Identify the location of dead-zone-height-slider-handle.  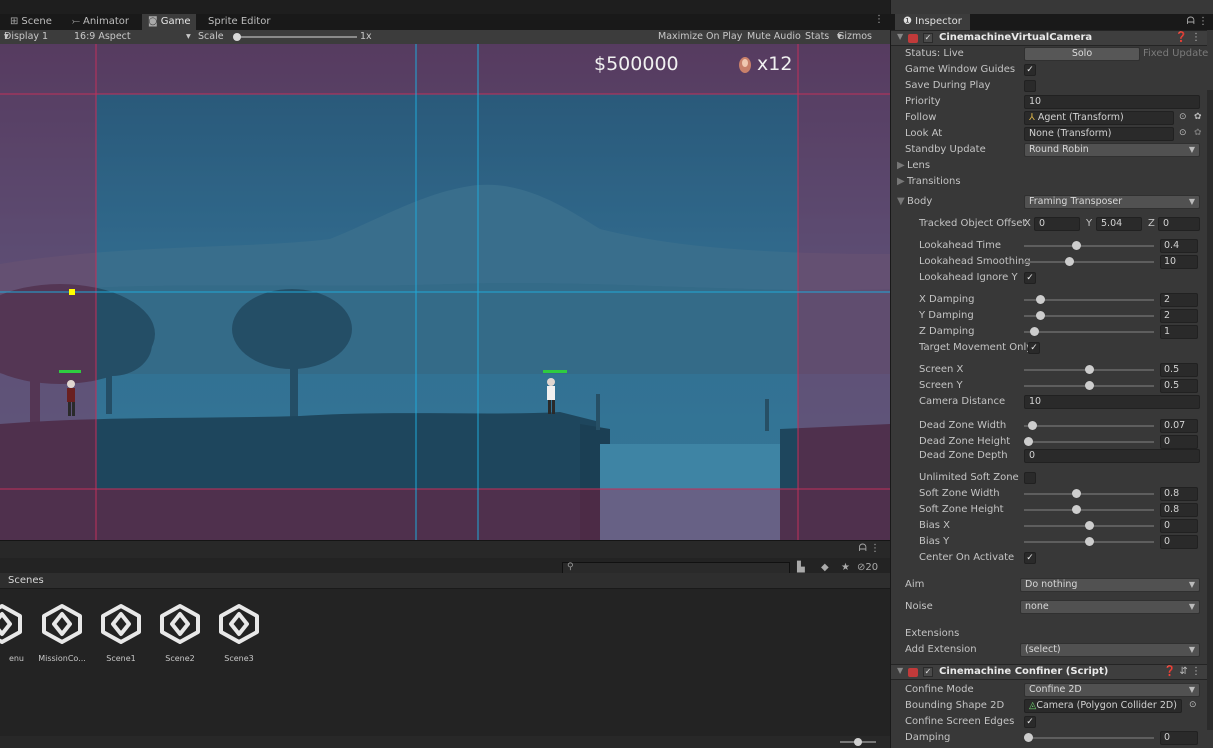
(1028, 441).